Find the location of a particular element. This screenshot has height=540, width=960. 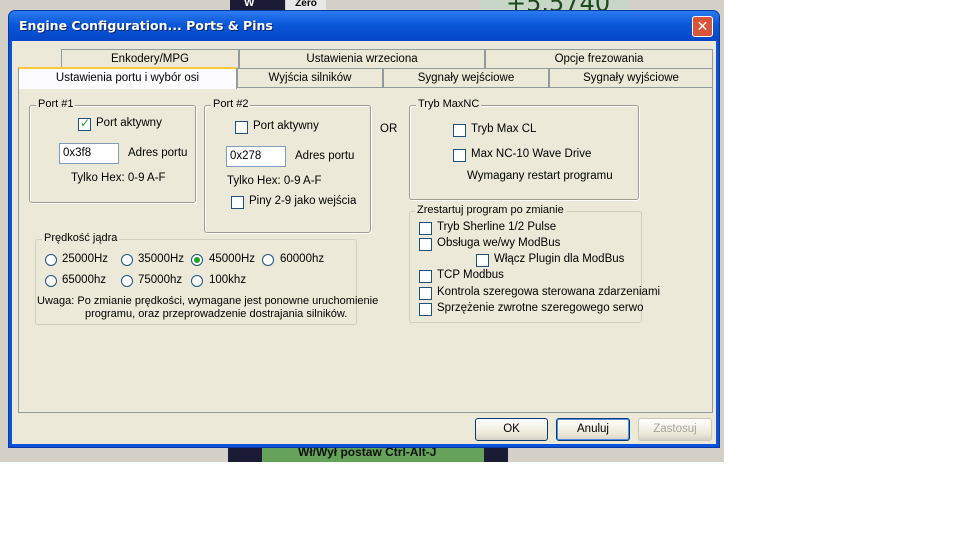

tab-input-signals: Sygnały wejściowe is located at coordinates (466, 77).